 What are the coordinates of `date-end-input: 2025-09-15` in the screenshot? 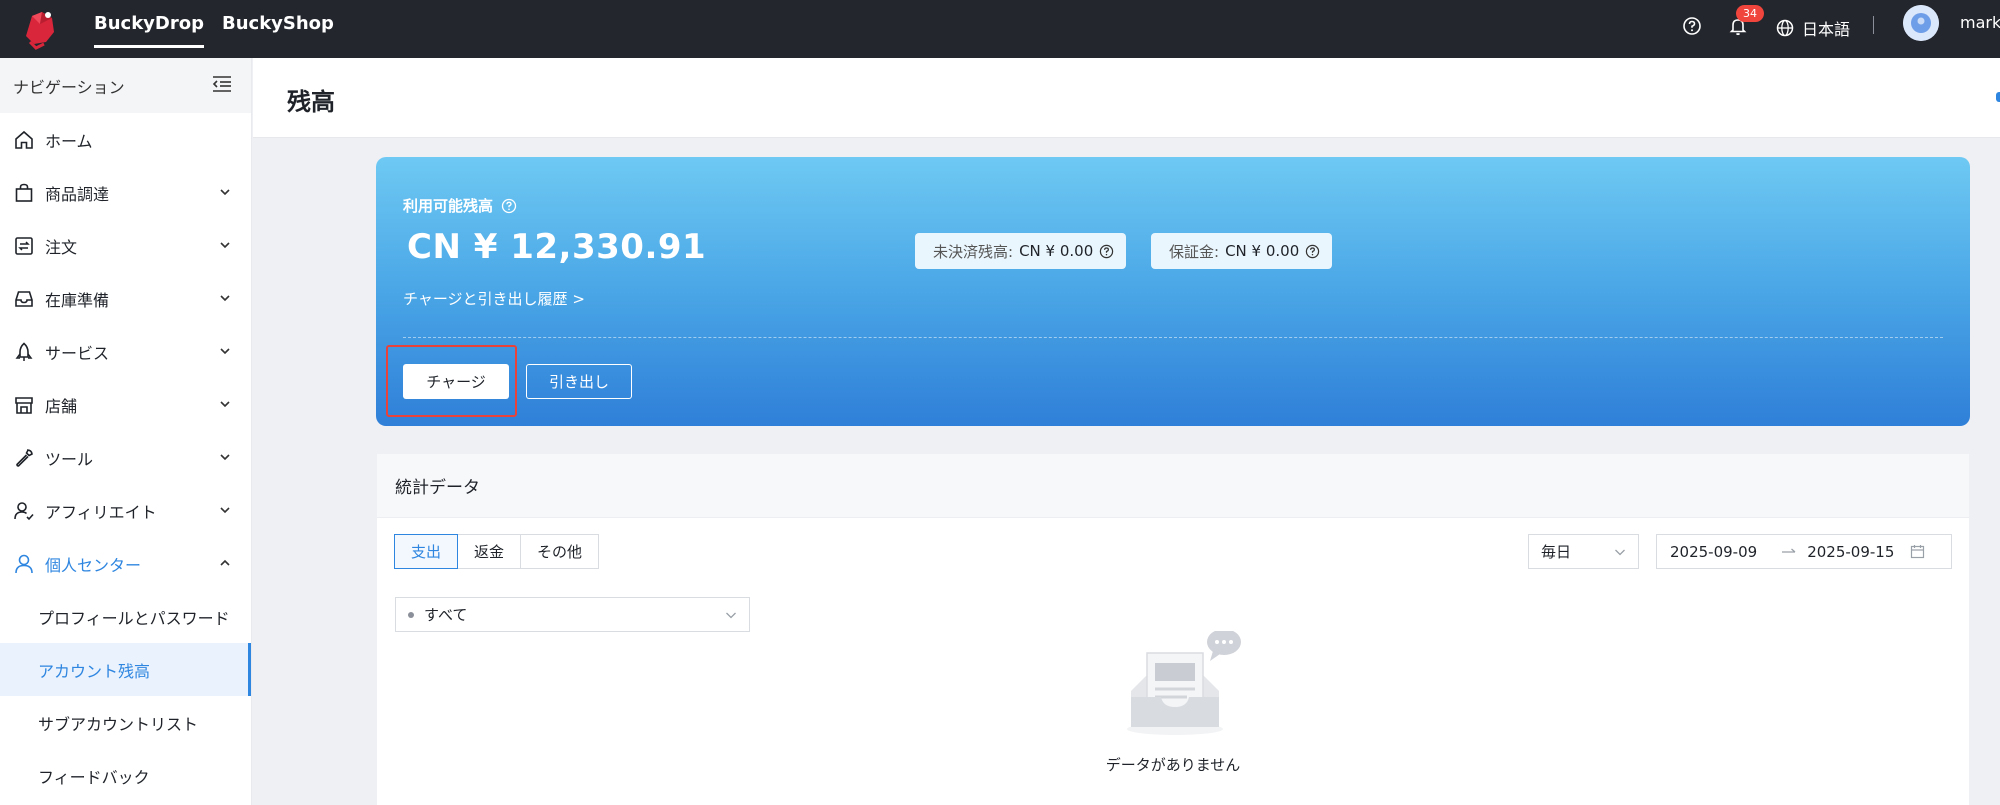 It's located at (1850, 552).